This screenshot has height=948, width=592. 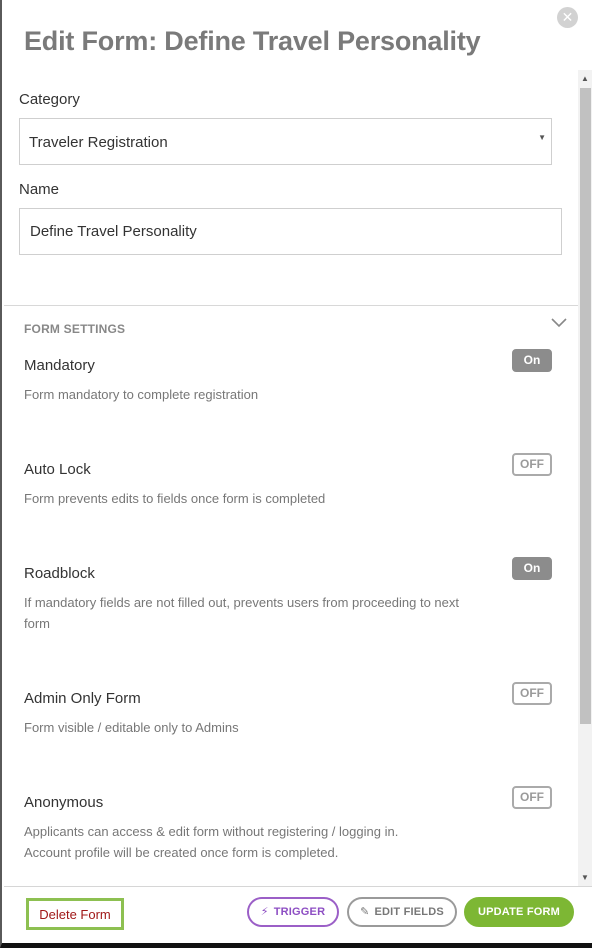 What do you see at coordinates (291, 305) in the screenshot?
I see `section-divider` at bounding box center [291, 305].